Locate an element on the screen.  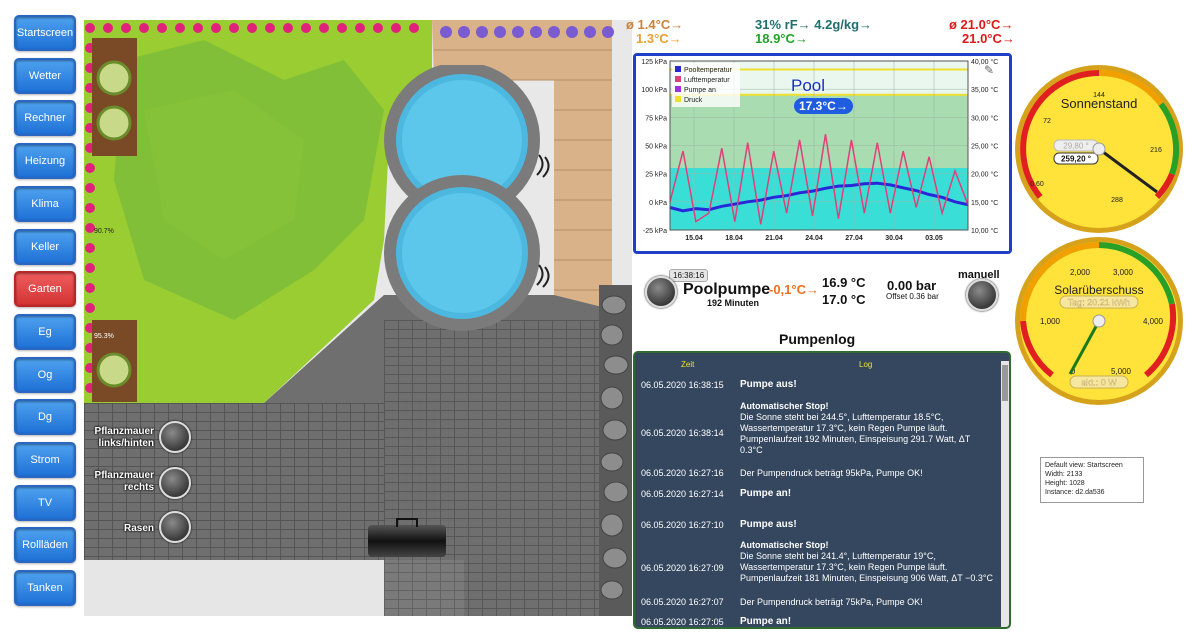
nav-eg-button: Eg is located at coordinates (45, 331).